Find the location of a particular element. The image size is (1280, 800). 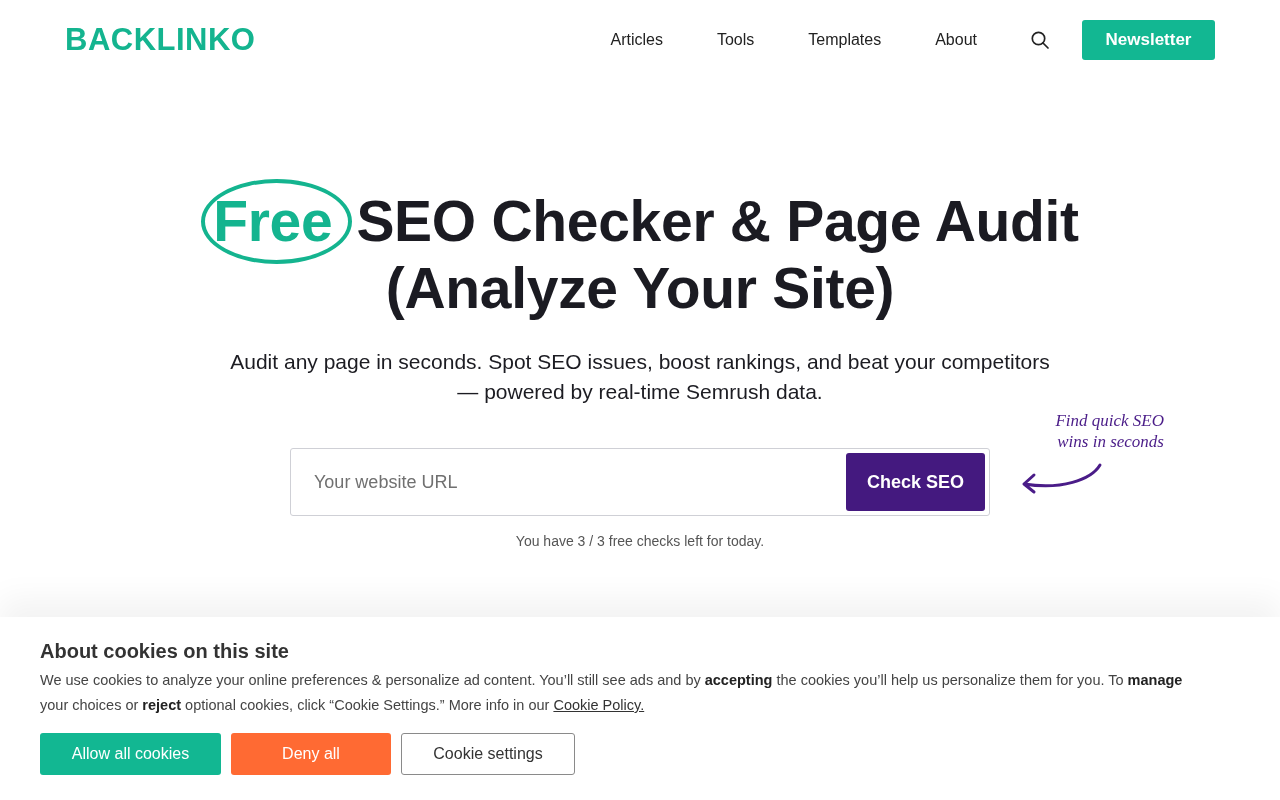

cookie-title: About cookies on this site is located at coordinates (165, 651).